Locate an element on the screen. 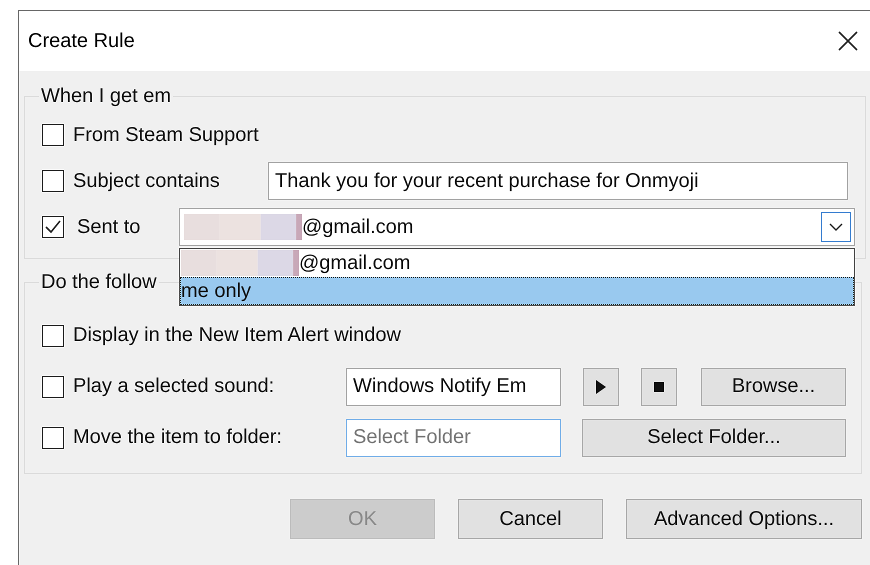  group-label: Do the follow is located at coordinates (99, 282).